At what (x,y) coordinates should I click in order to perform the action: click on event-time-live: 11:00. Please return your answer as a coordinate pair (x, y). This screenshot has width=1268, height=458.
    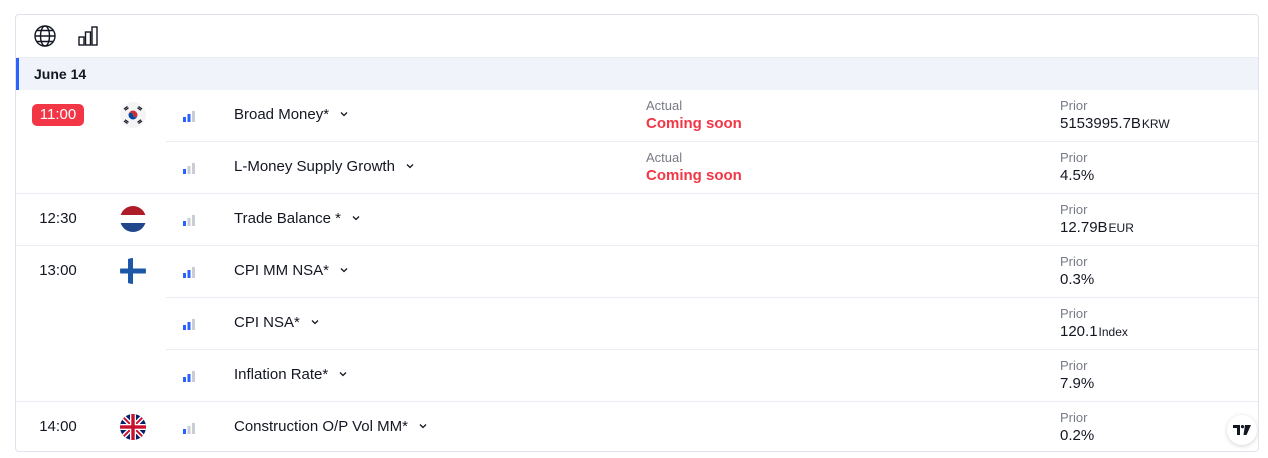
    Looking at the image, I should click on (58, 115).